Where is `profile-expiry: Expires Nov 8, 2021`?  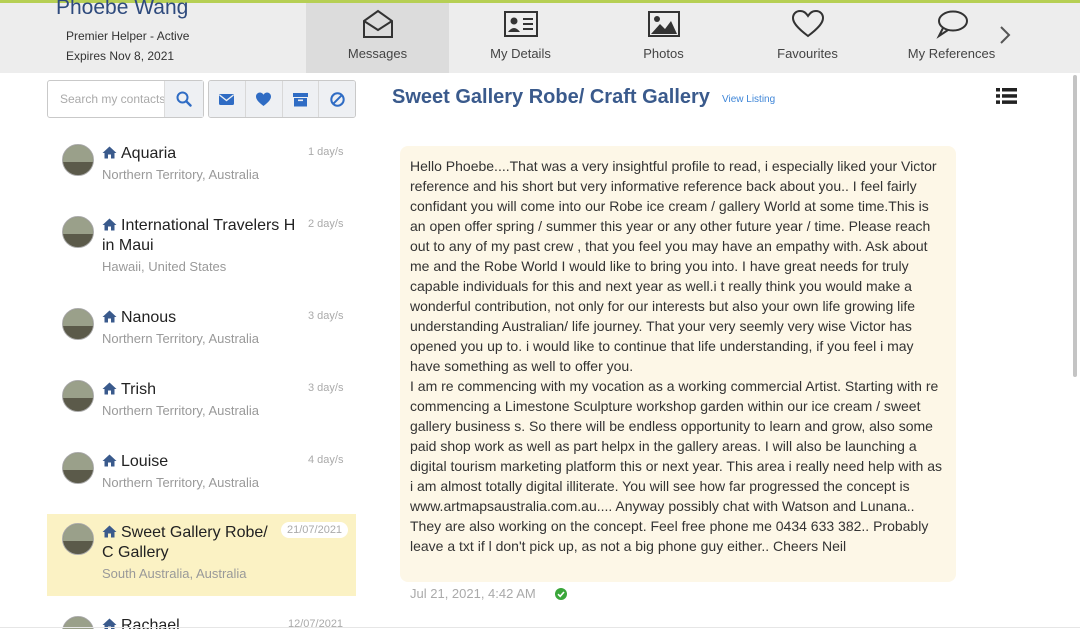
profile-expiry: Expires Nov 8, 2021 is located at coordinates (120, 56).